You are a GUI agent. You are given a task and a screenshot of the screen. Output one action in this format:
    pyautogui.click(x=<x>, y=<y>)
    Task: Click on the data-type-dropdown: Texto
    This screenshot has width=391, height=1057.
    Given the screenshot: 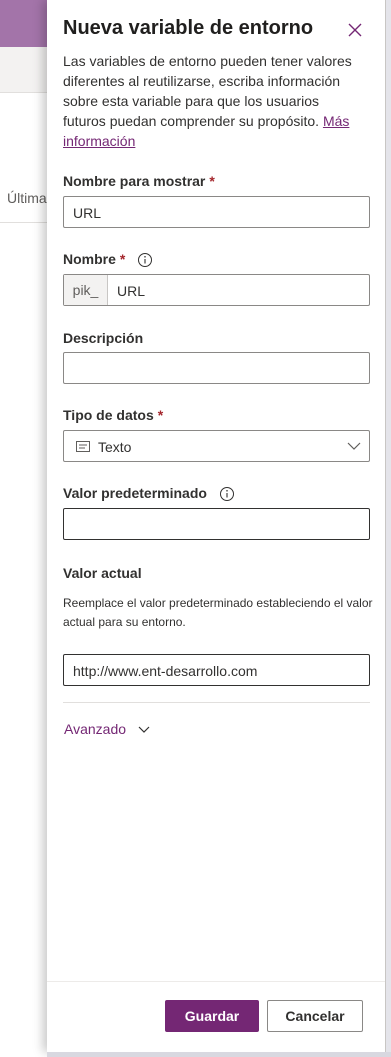 What is the action you would take?
    pyautogui.click(x=216, y=446)
    